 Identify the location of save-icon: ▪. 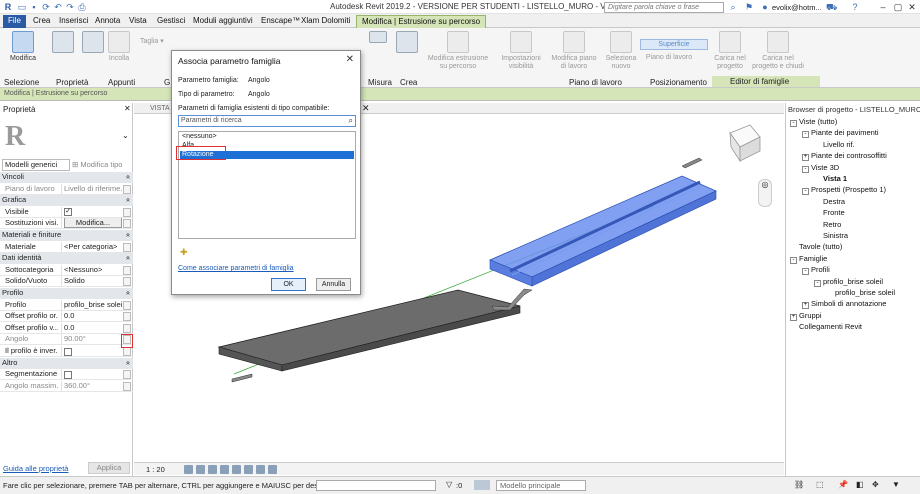
(34, 7).